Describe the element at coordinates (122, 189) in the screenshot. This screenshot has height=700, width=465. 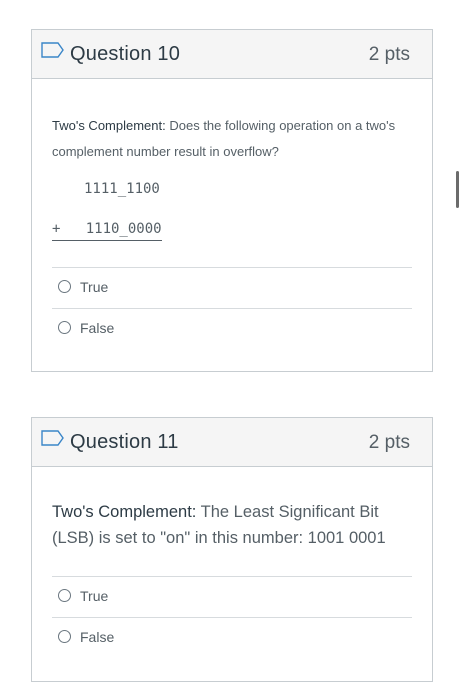
I see `operand-1: 1111_1100` at that location.